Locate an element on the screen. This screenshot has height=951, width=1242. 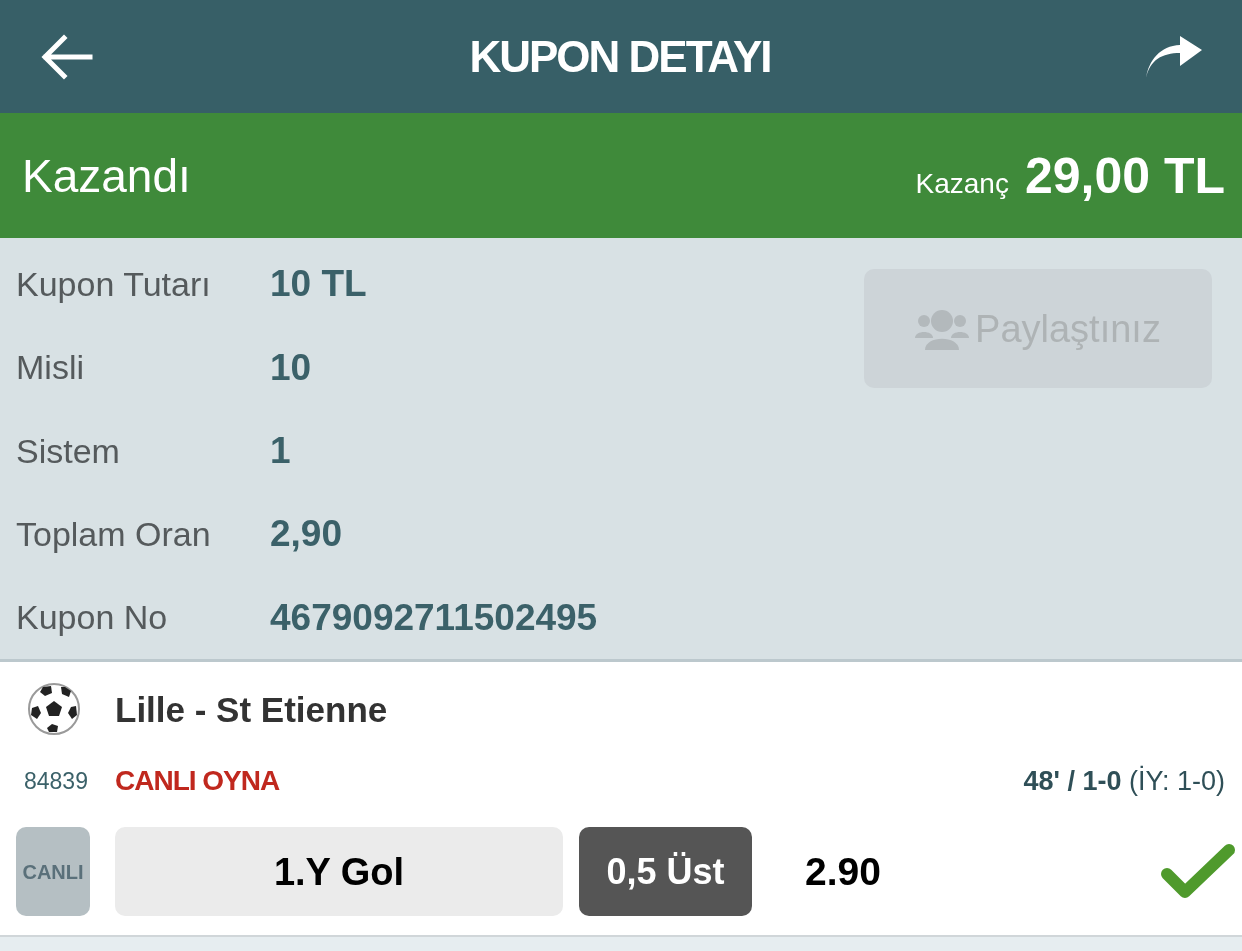
summary-value: 4679092711502495 is located at coordinates (434, 617).